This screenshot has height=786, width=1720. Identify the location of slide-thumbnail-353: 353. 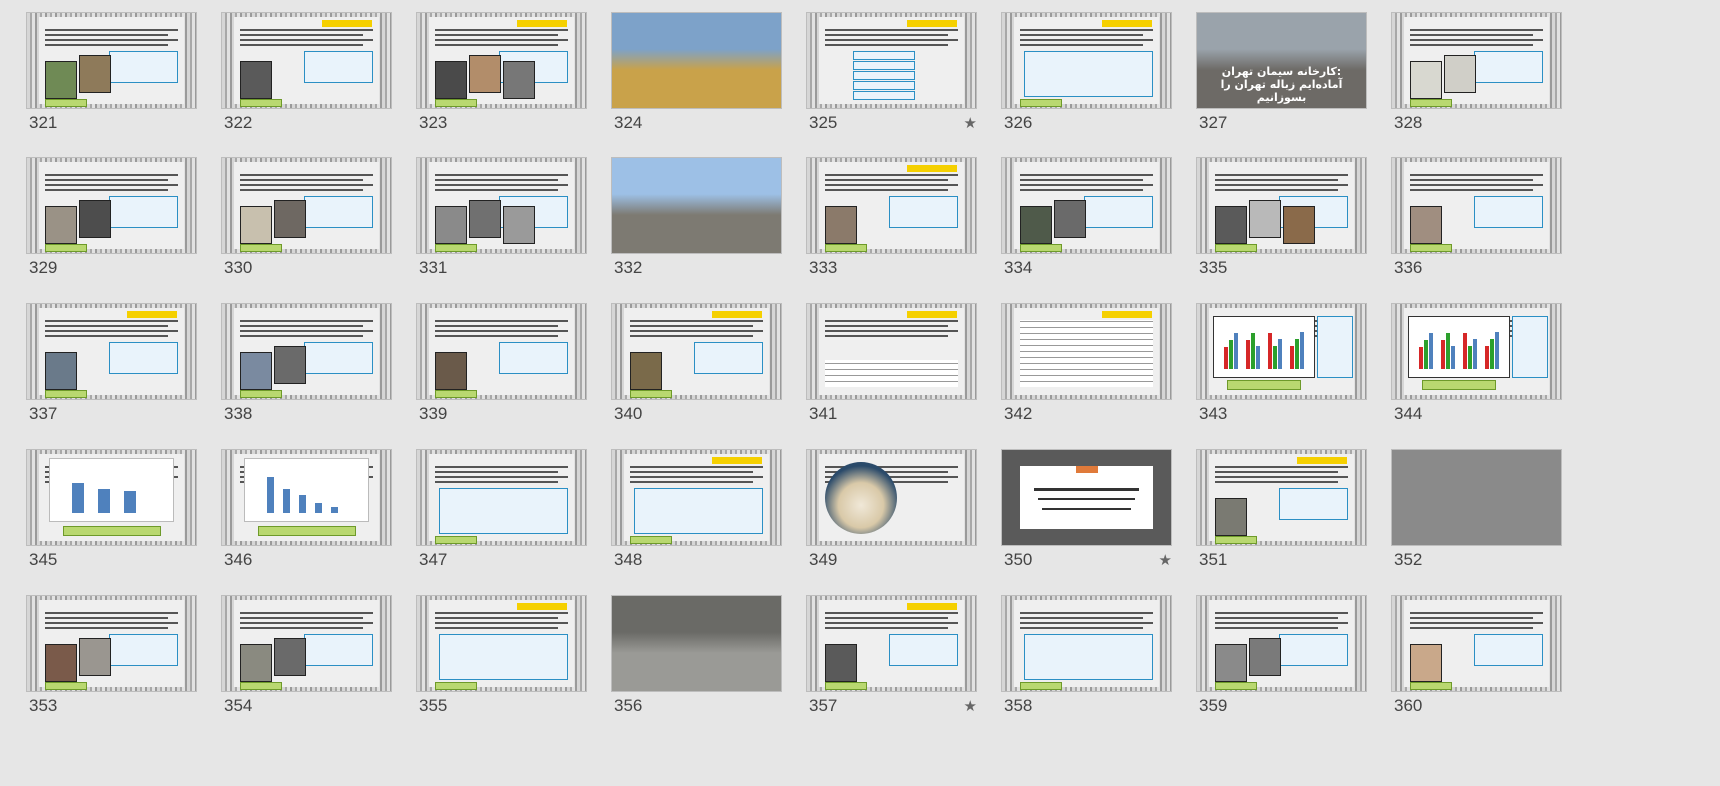
(112, 661).